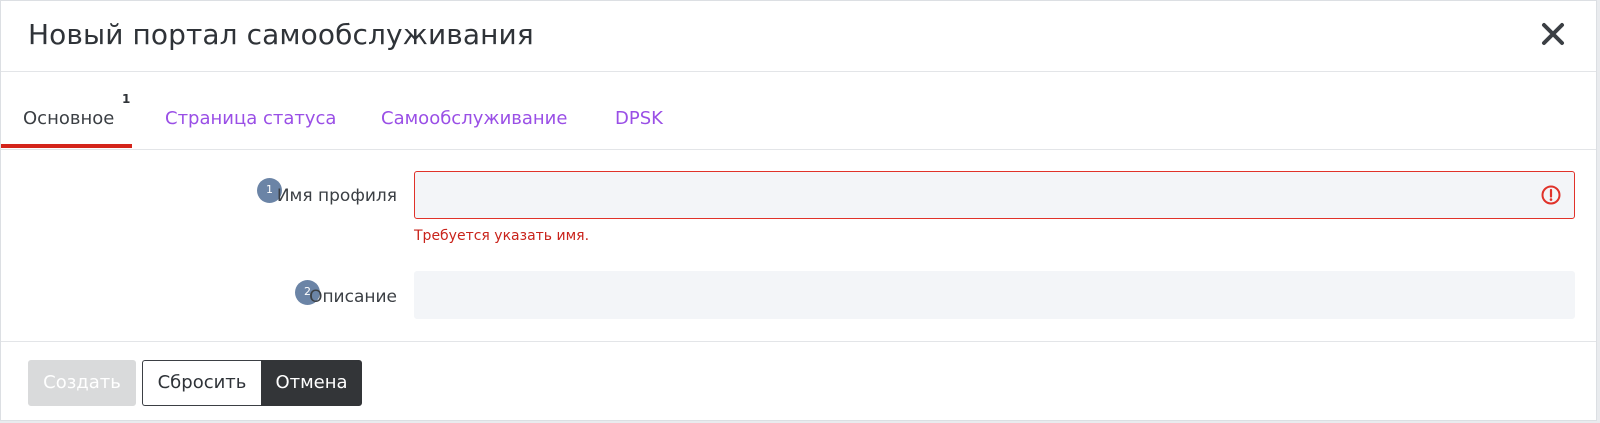 This screenshot has width=1600, height=423. I want to click on tab-dpsk: DPSK, so click(639, 118).